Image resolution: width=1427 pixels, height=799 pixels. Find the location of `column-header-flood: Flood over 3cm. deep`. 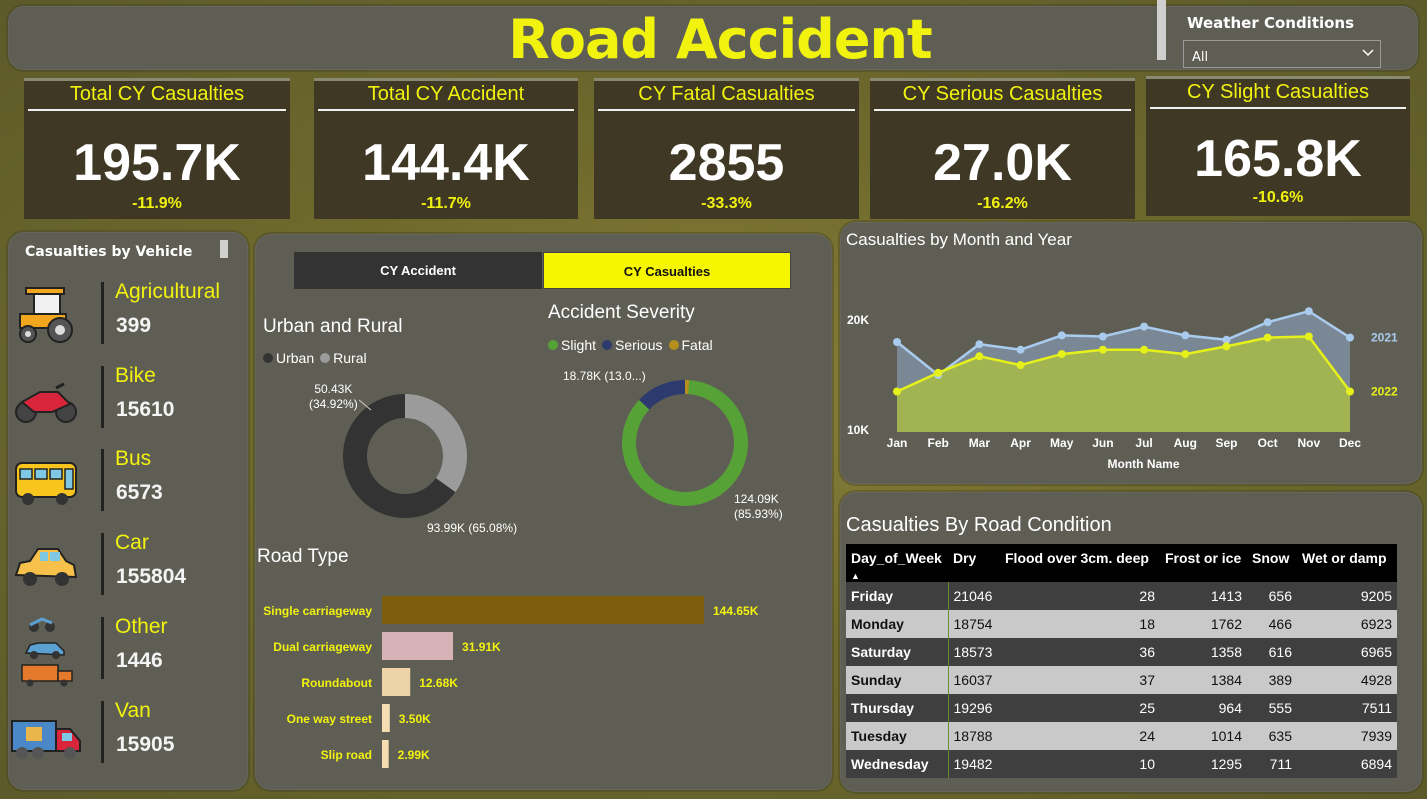

column-header-flood: Flood over 3cm. deep is located at coordinates (1080, 563).